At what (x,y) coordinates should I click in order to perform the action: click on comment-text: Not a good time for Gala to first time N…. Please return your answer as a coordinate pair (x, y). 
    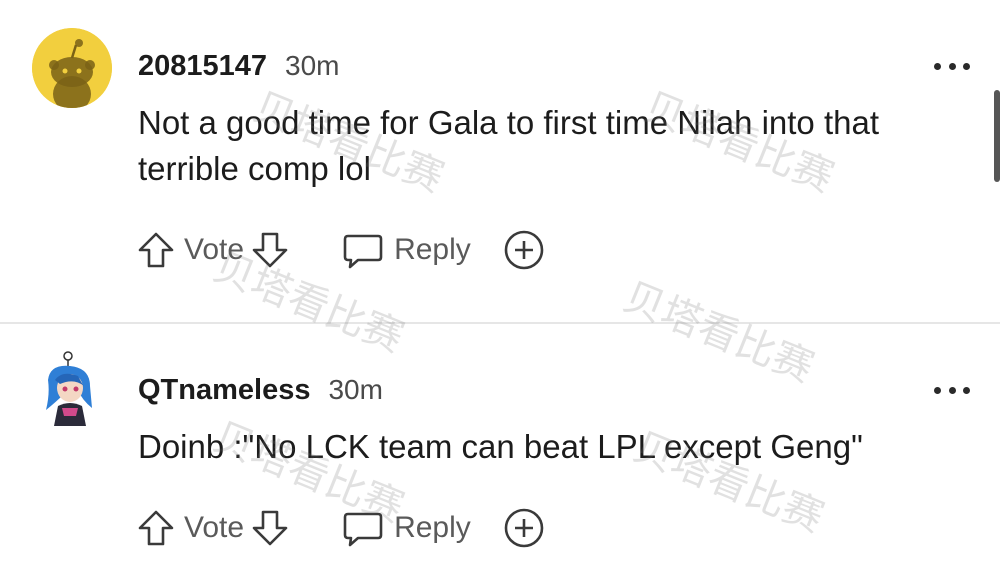
    Looking at the image, I should click on (509, 145).